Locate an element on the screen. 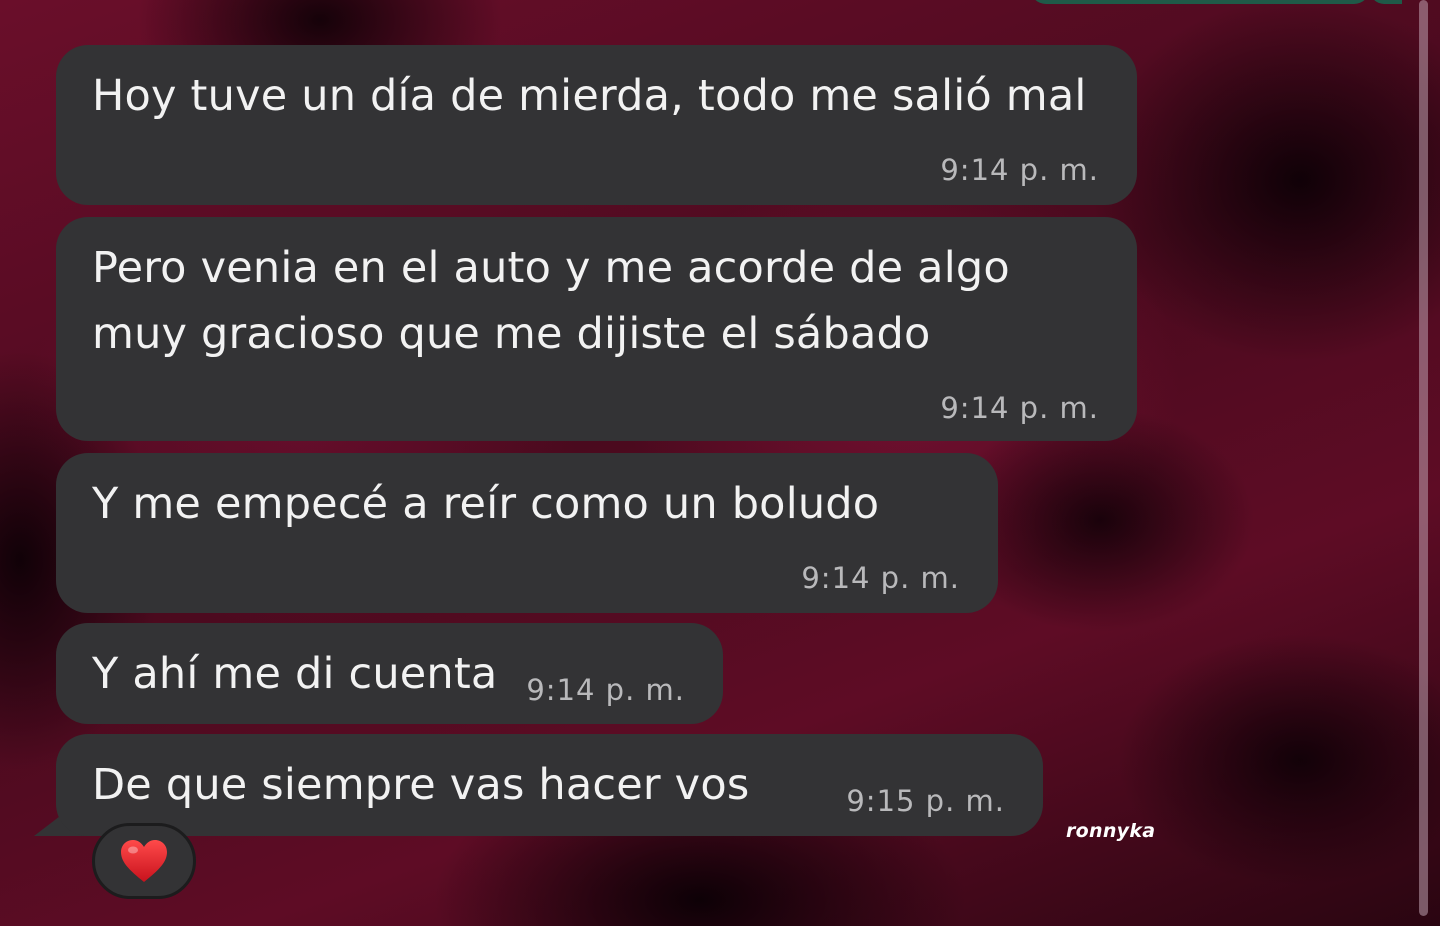 The width and height of the screenshot is (1440, 926). heart-icon is located at coordinates (144, 861).